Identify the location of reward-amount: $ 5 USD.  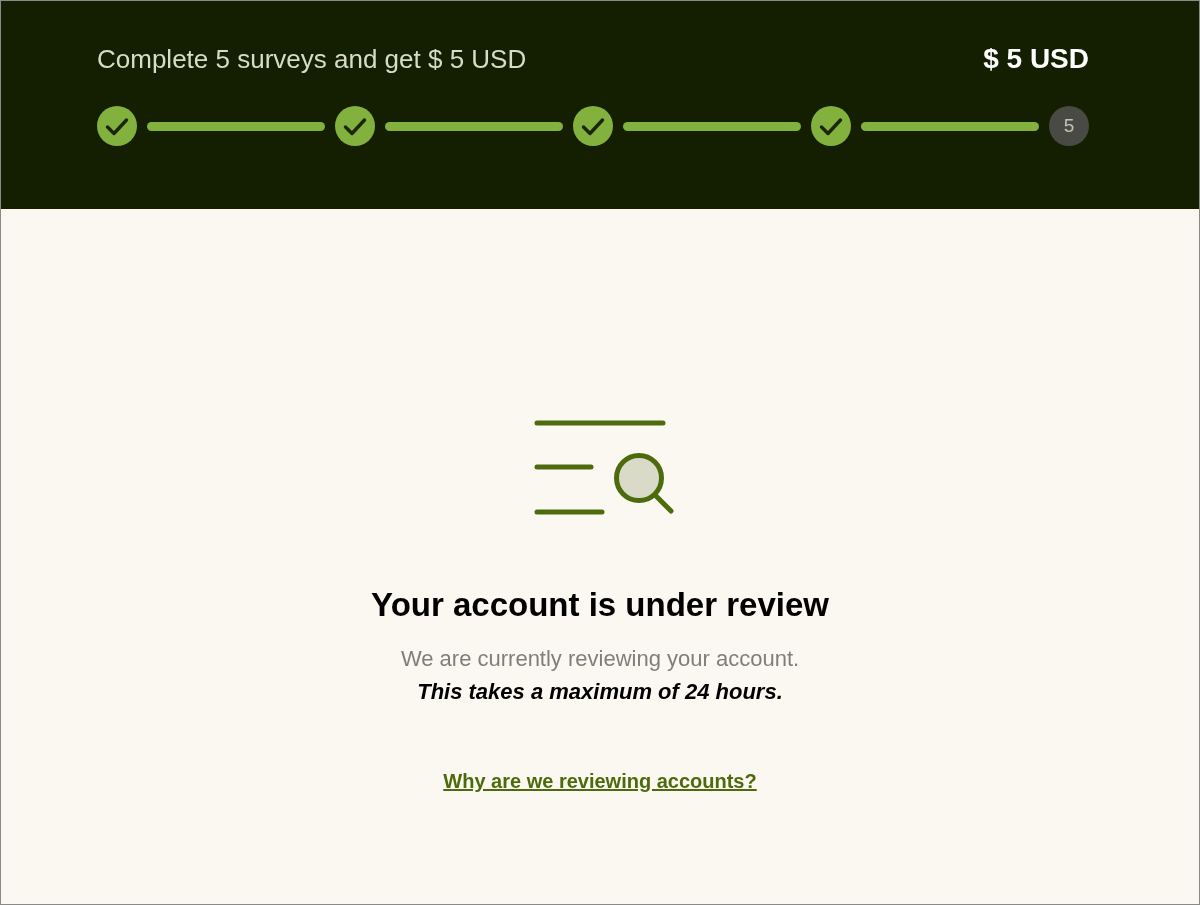
(1036, 59).